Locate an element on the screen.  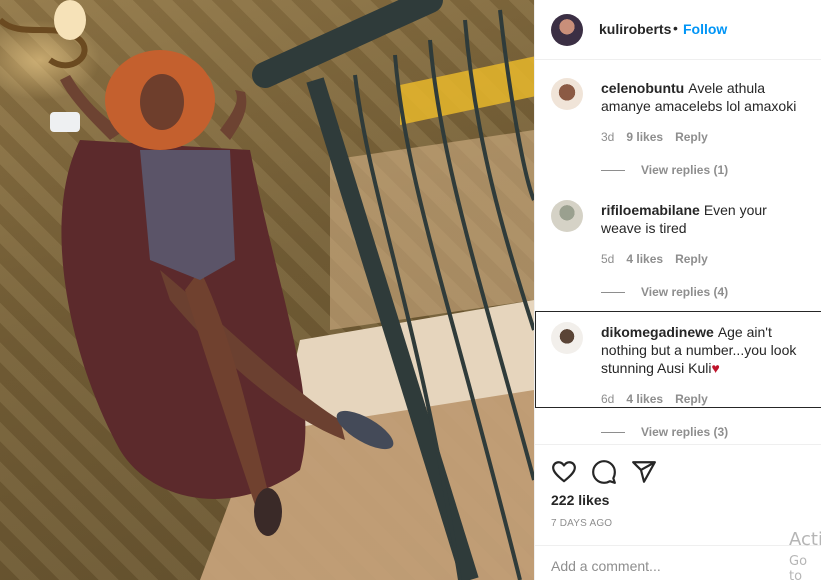
author-avatar is located at coordinates (567, 30).